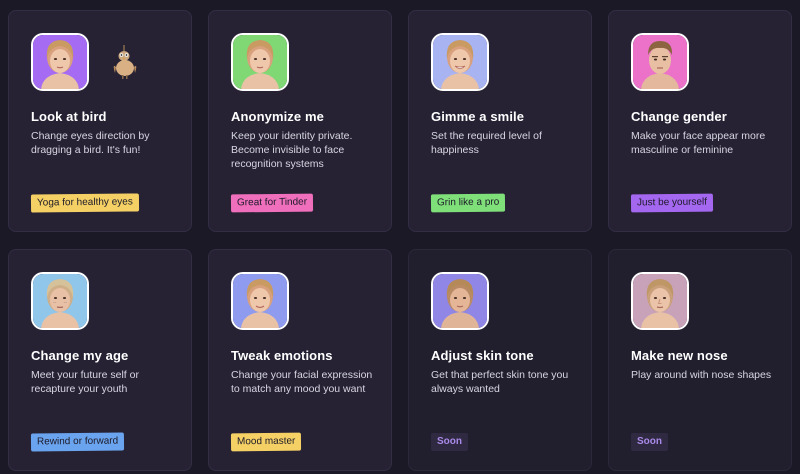  I want to click on card-tag: Grin like a pro, so click(468, 203).